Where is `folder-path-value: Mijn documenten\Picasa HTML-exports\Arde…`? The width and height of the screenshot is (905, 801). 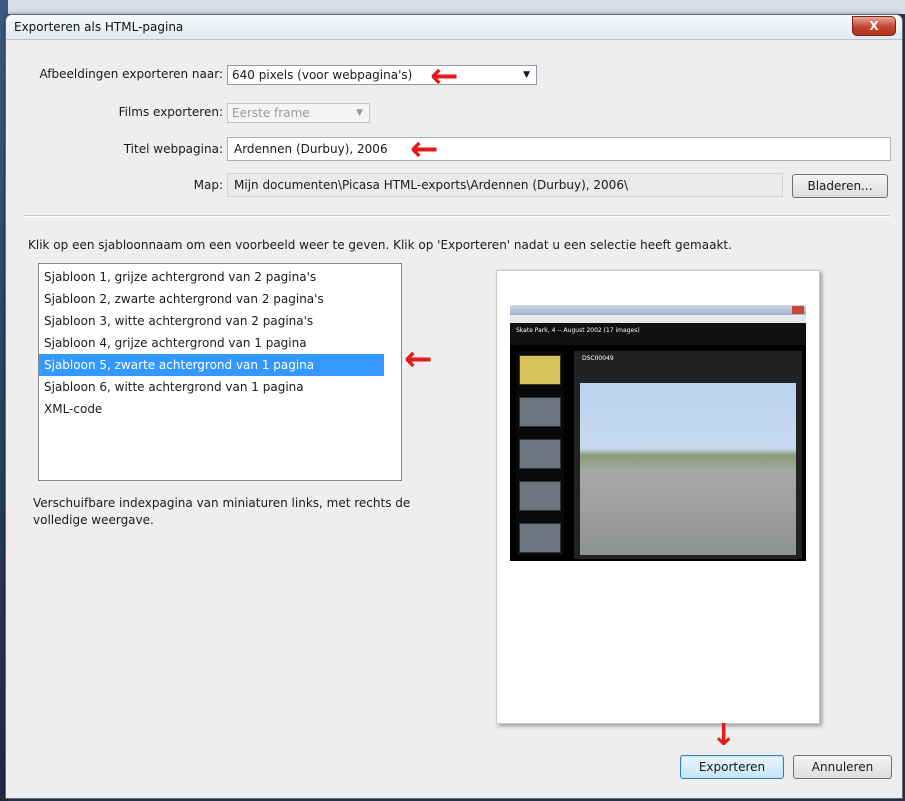 folder-path-value: Mijn documenten\Picasa HTML-exports\Arde… is located at coordinates (431, 185).